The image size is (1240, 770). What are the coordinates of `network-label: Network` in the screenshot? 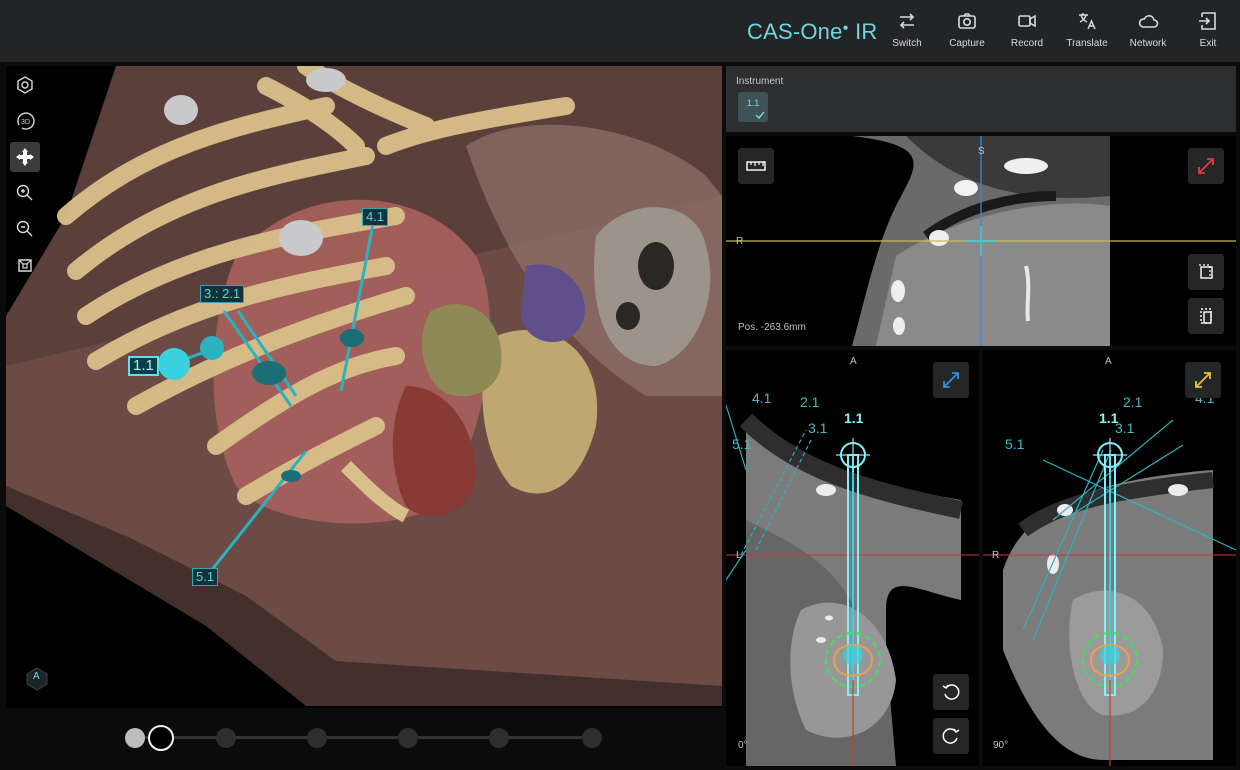 It's located at (1148, 43).